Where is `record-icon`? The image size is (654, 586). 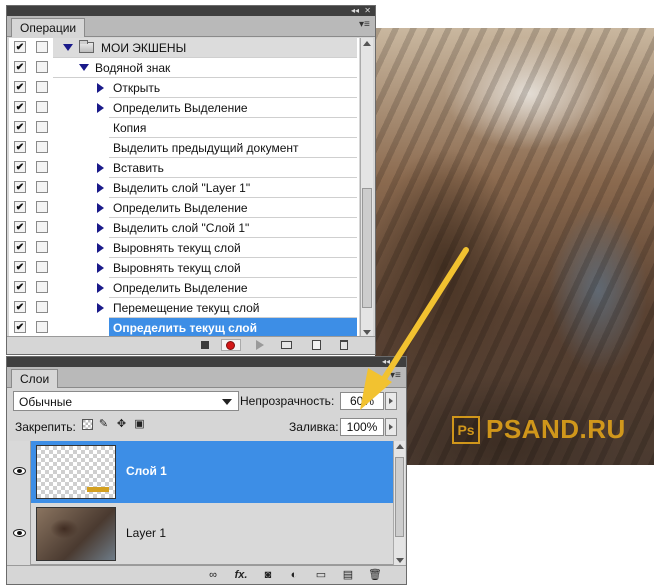 record-icon is located at coordinates (231, 345).